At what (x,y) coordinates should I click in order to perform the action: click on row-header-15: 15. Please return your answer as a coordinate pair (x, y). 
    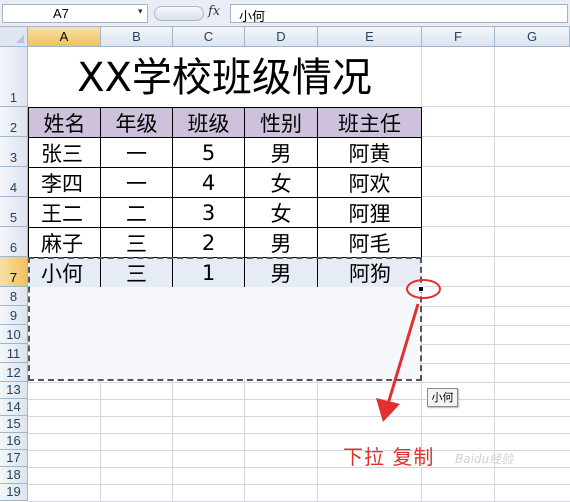
    Looking at the image, I should click on (14, 424).